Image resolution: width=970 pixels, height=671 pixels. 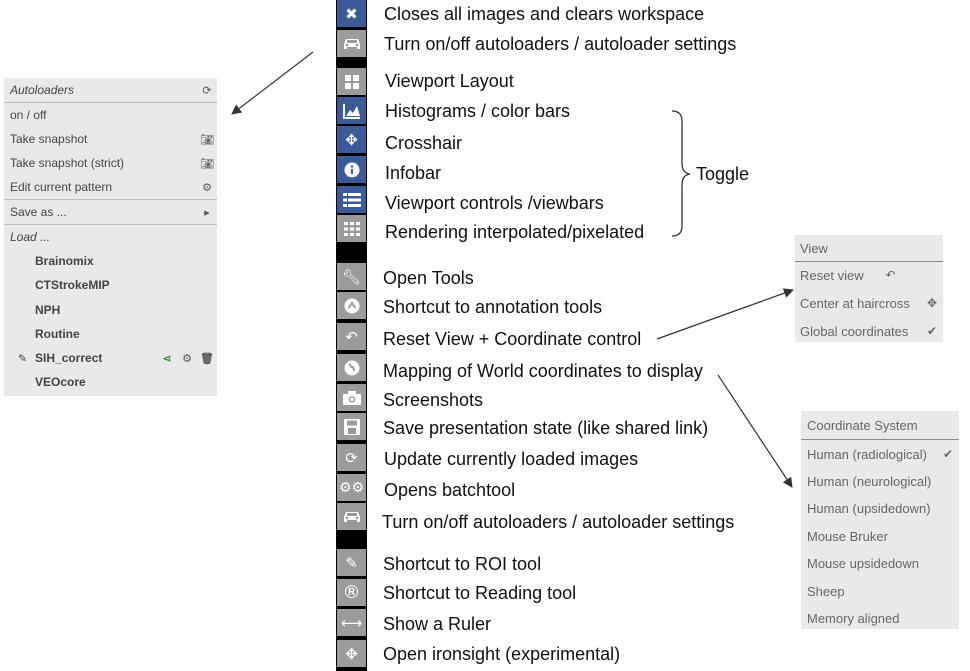 I want to click on on-off-label: on / off, so click(x=28, y=115).